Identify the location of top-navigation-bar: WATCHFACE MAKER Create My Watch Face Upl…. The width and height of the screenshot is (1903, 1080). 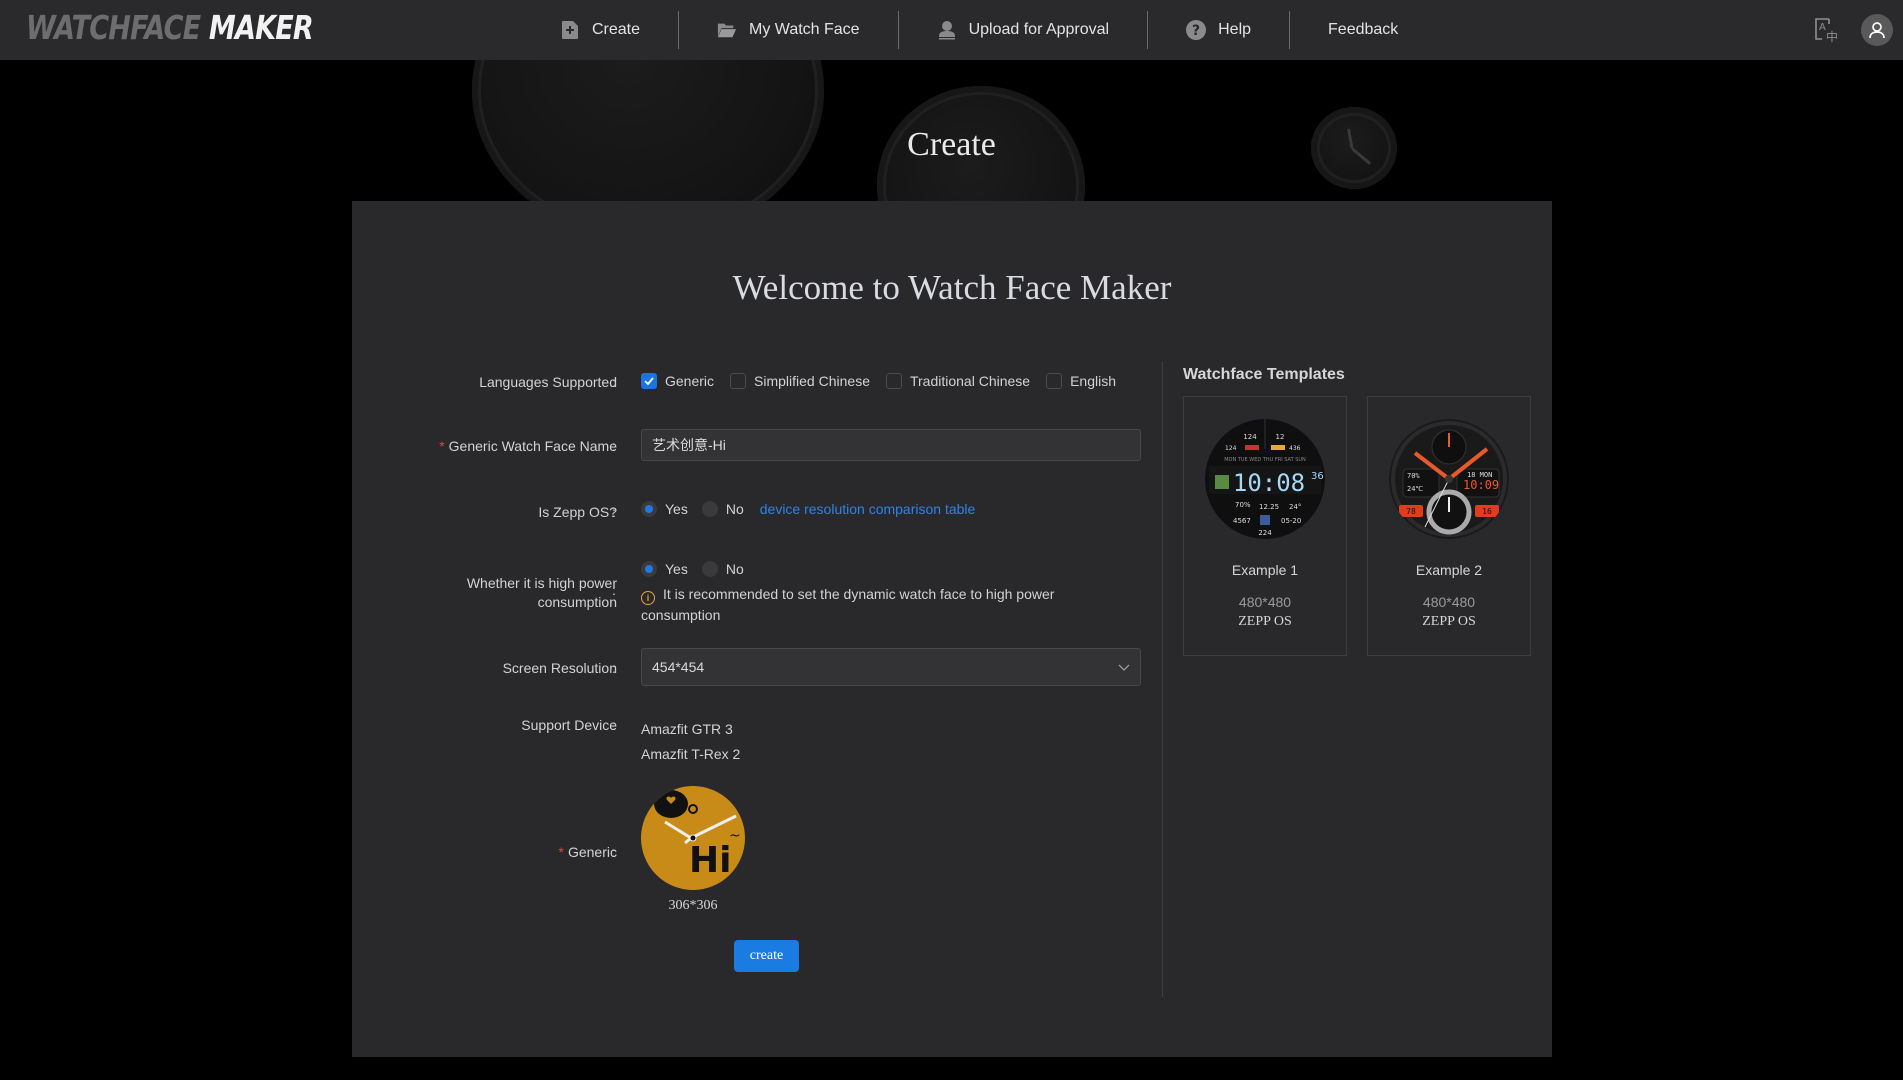
(951, 30).